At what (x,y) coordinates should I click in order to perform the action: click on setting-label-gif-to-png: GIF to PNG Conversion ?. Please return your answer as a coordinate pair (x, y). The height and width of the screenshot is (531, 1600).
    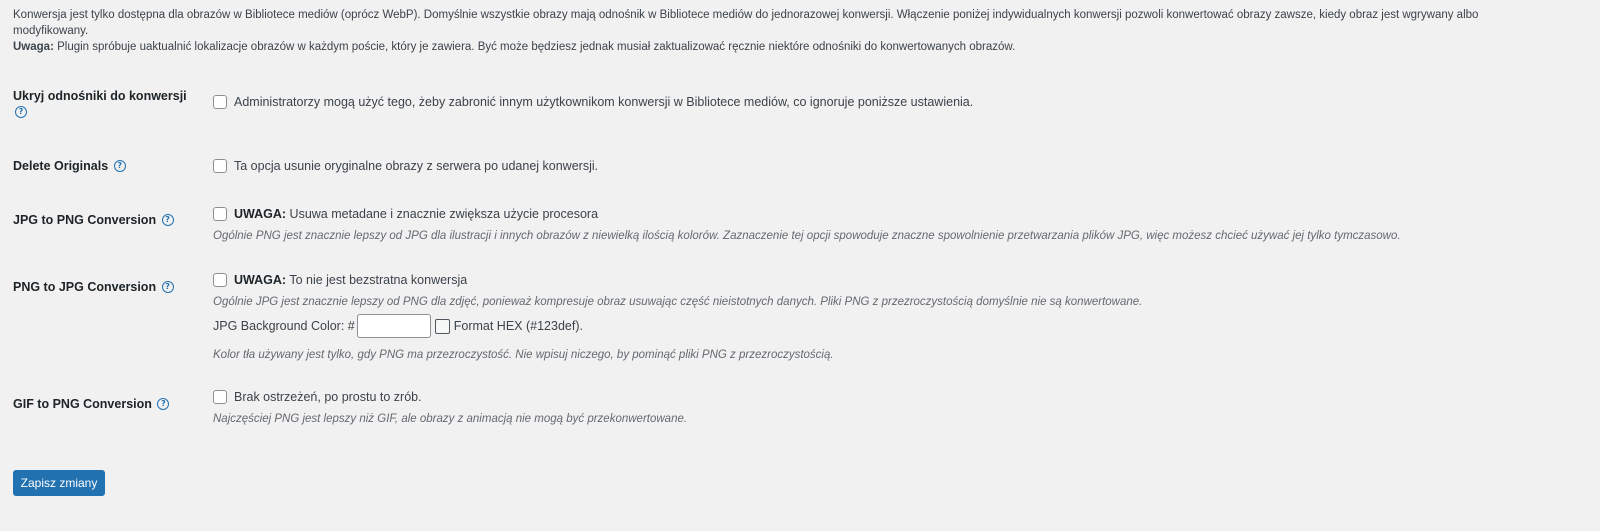
    Looking at the image, I should click on (91, 404).